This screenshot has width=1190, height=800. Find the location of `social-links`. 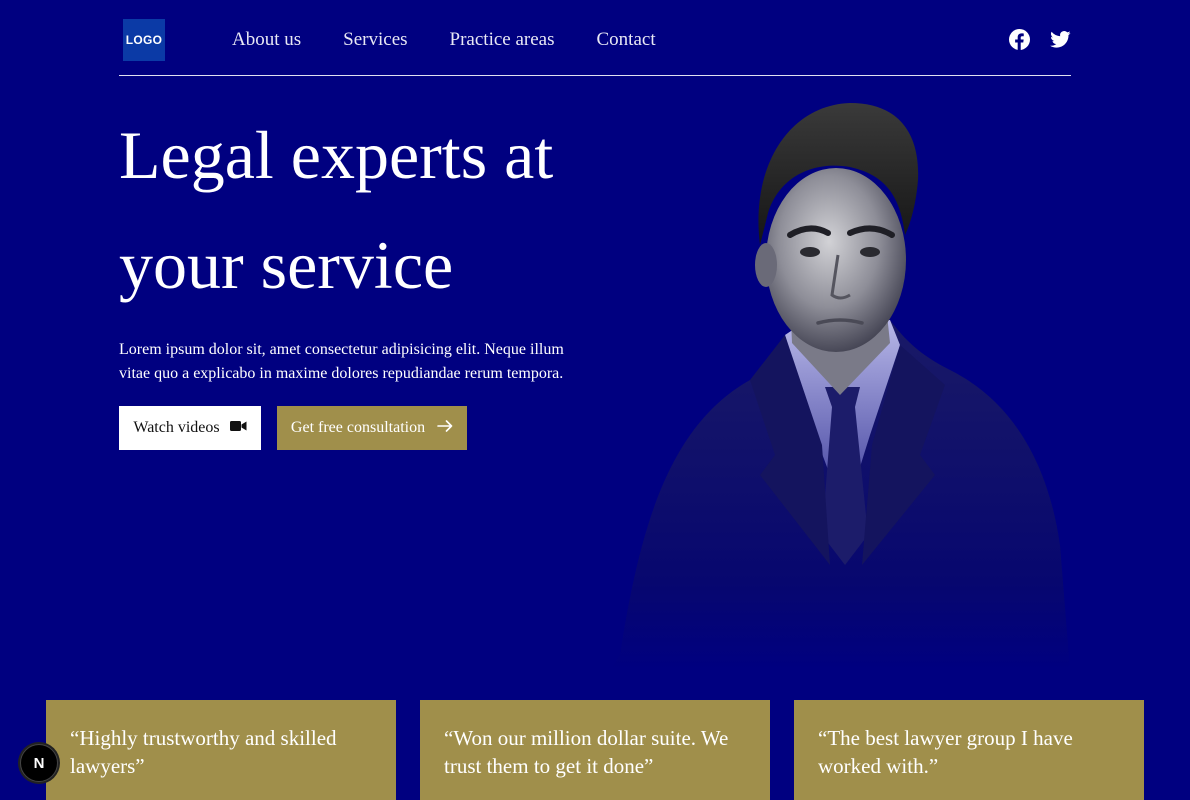

social-links is located at coordinates (1040, 39).